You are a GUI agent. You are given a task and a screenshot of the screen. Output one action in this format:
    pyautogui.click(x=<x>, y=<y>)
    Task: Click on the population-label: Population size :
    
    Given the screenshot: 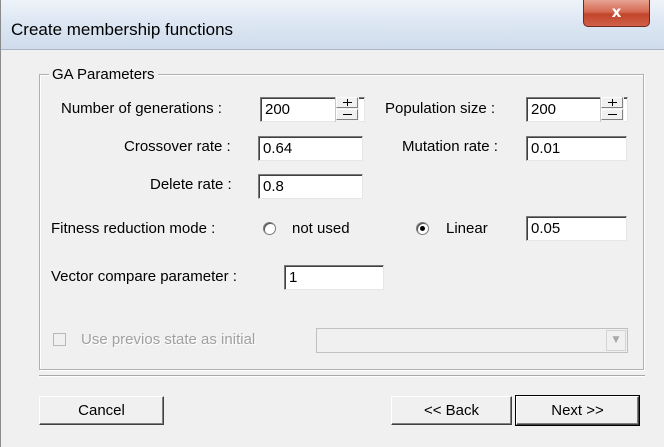 What is the action you would take?
    pyautogui.click(x=440, y=108)
    